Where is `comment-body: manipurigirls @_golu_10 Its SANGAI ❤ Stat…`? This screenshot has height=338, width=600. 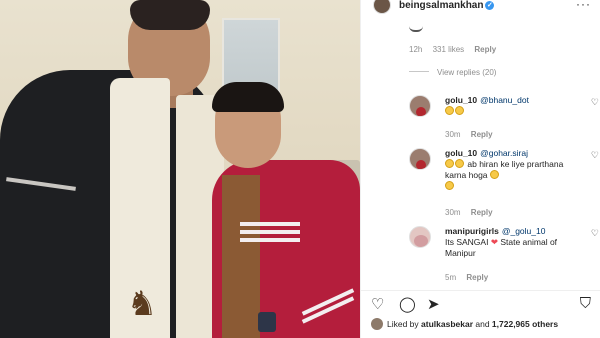
comment-body: manipurigirls @_golu_10 Its SANGAI ❤ Stat… is located at coordinates (510, 242).